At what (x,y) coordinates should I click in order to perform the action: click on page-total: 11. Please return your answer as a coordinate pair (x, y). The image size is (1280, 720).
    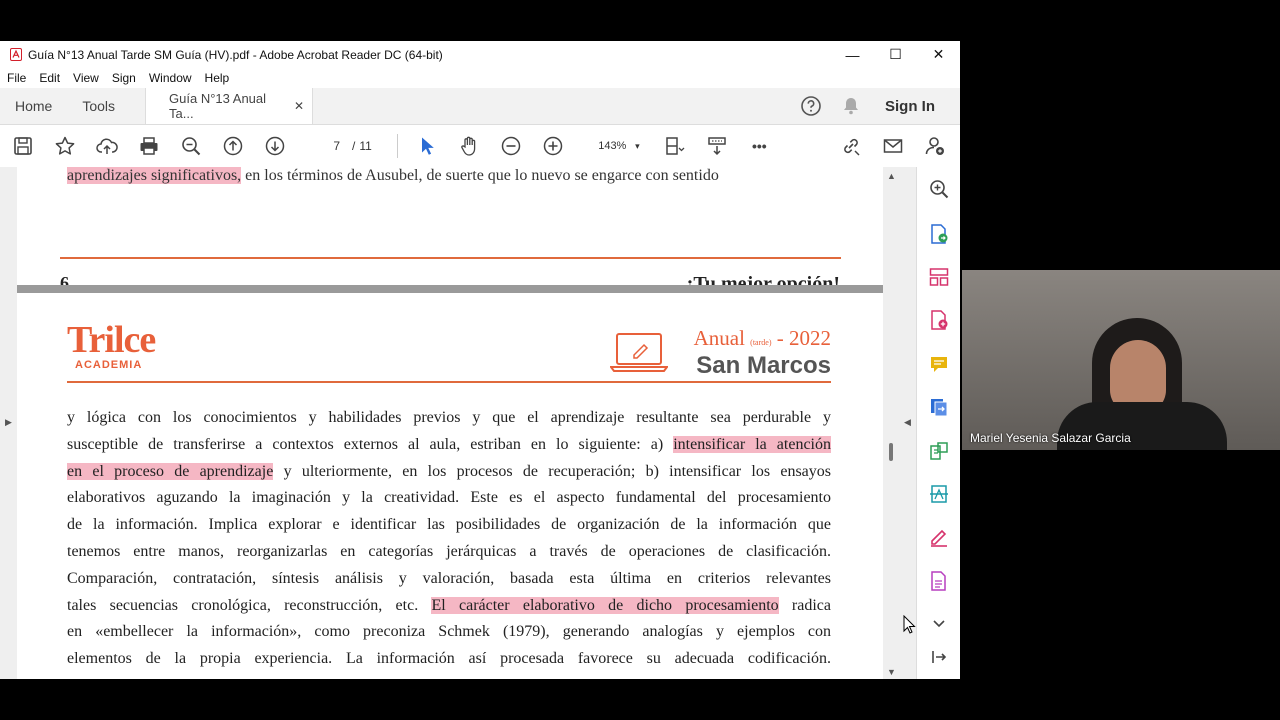
    Looking at the image, I should click on (365, 146).